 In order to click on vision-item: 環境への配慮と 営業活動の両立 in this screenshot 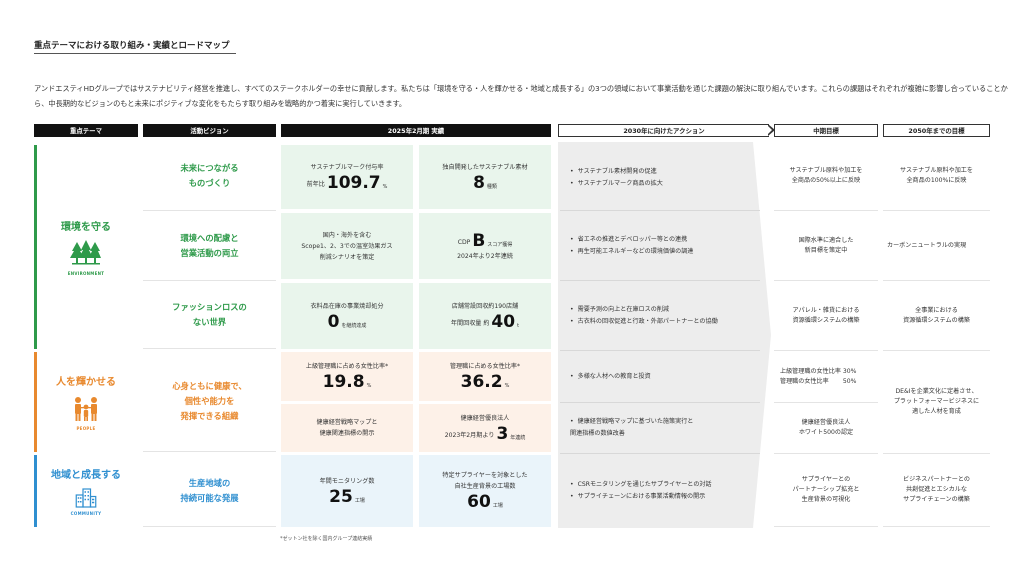, I will do `click(209, 246)`.